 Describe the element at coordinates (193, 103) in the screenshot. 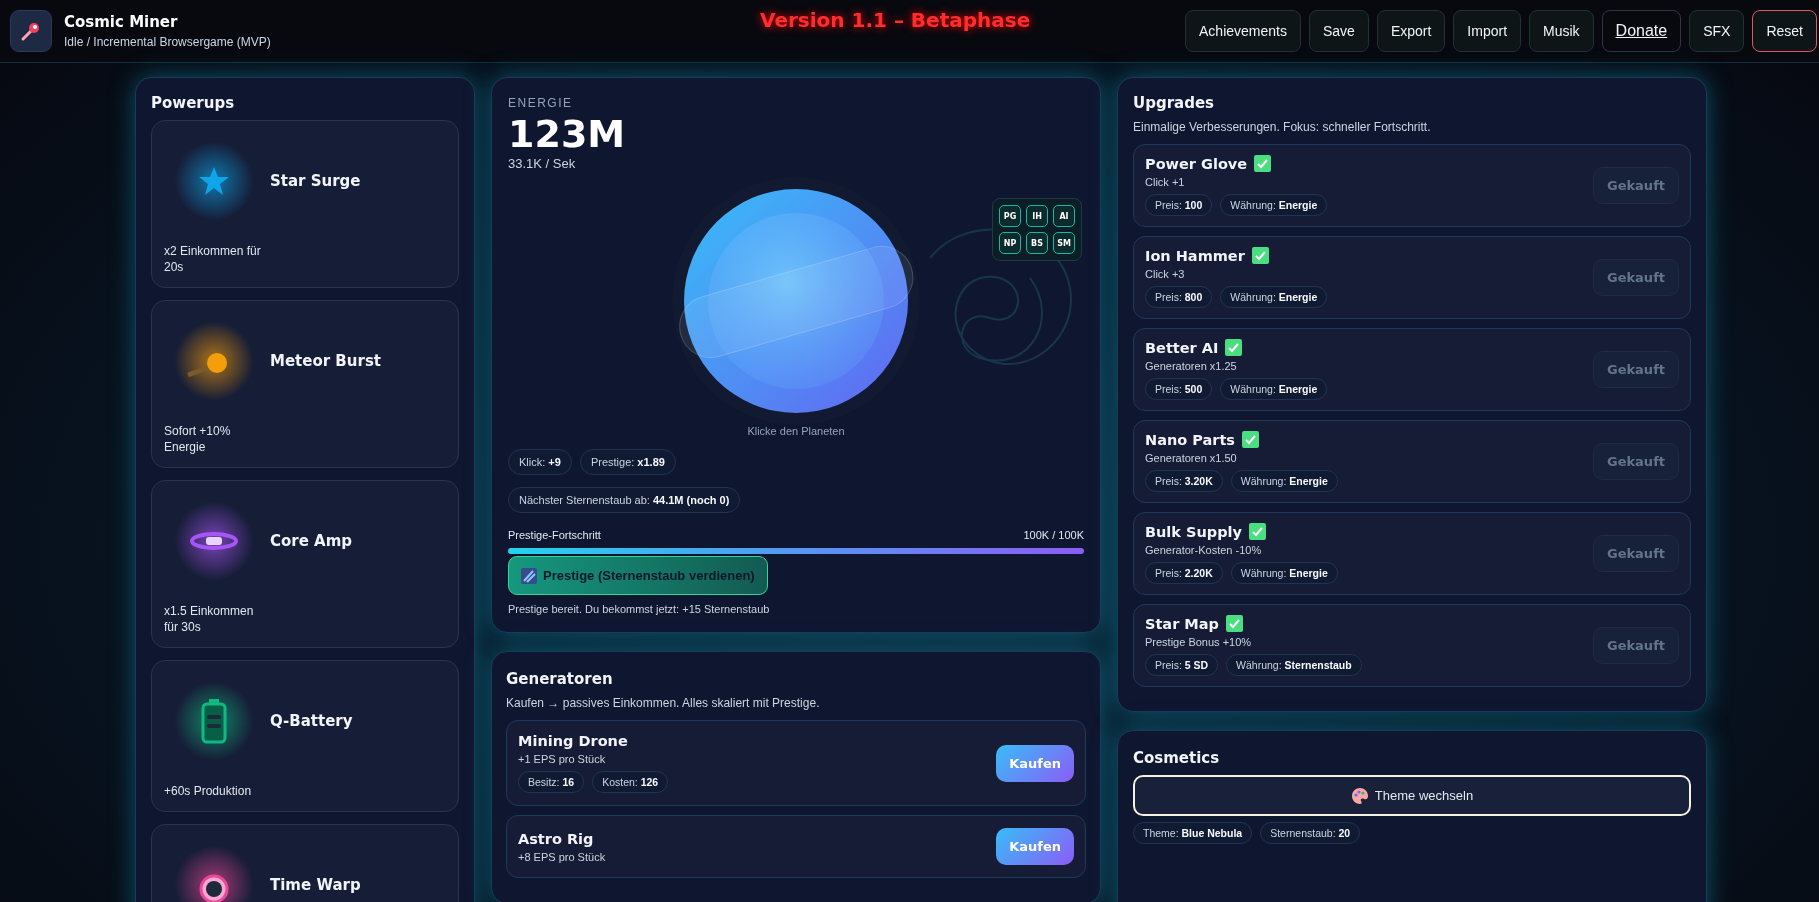

I see `panel-title: Powerups` at that location.